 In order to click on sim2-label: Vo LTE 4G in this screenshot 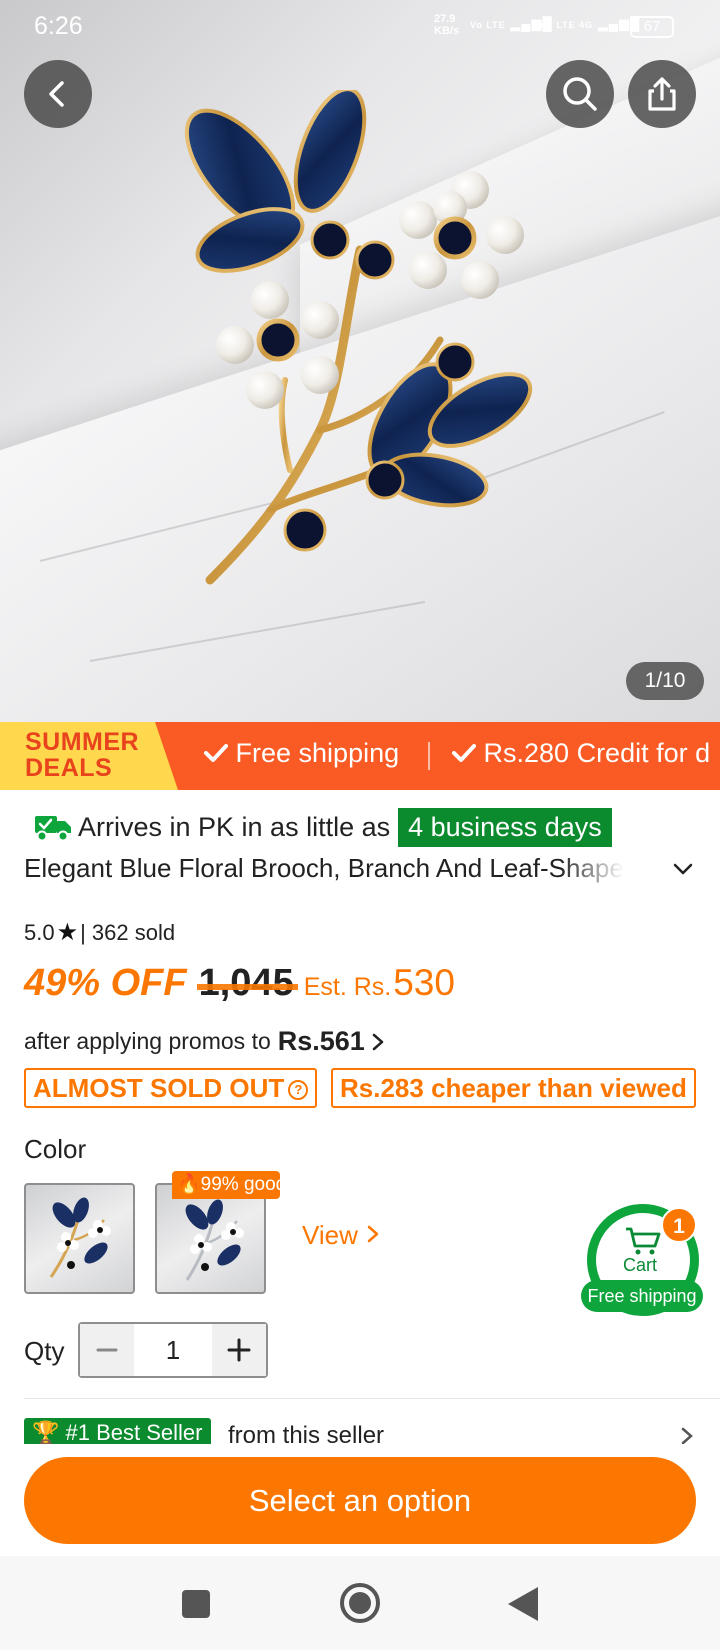, I will do `click(567, 25)`.